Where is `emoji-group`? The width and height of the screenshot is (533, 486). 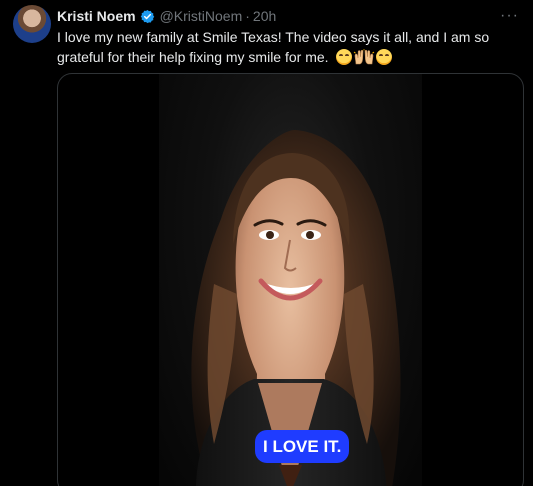
emoji-group is located at coordinates (364, 57).